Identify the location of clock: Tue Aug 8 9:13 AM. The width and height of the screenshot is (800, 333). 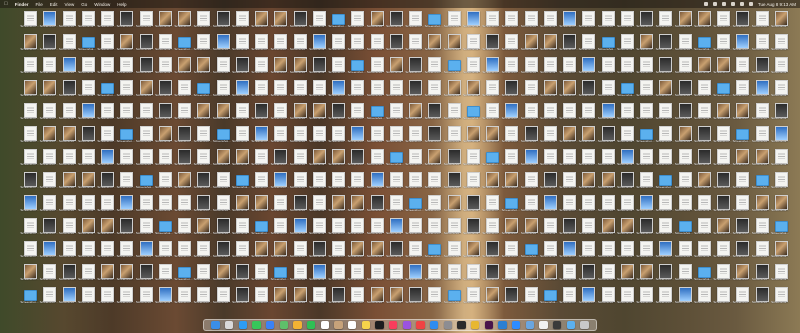
(777, 4).